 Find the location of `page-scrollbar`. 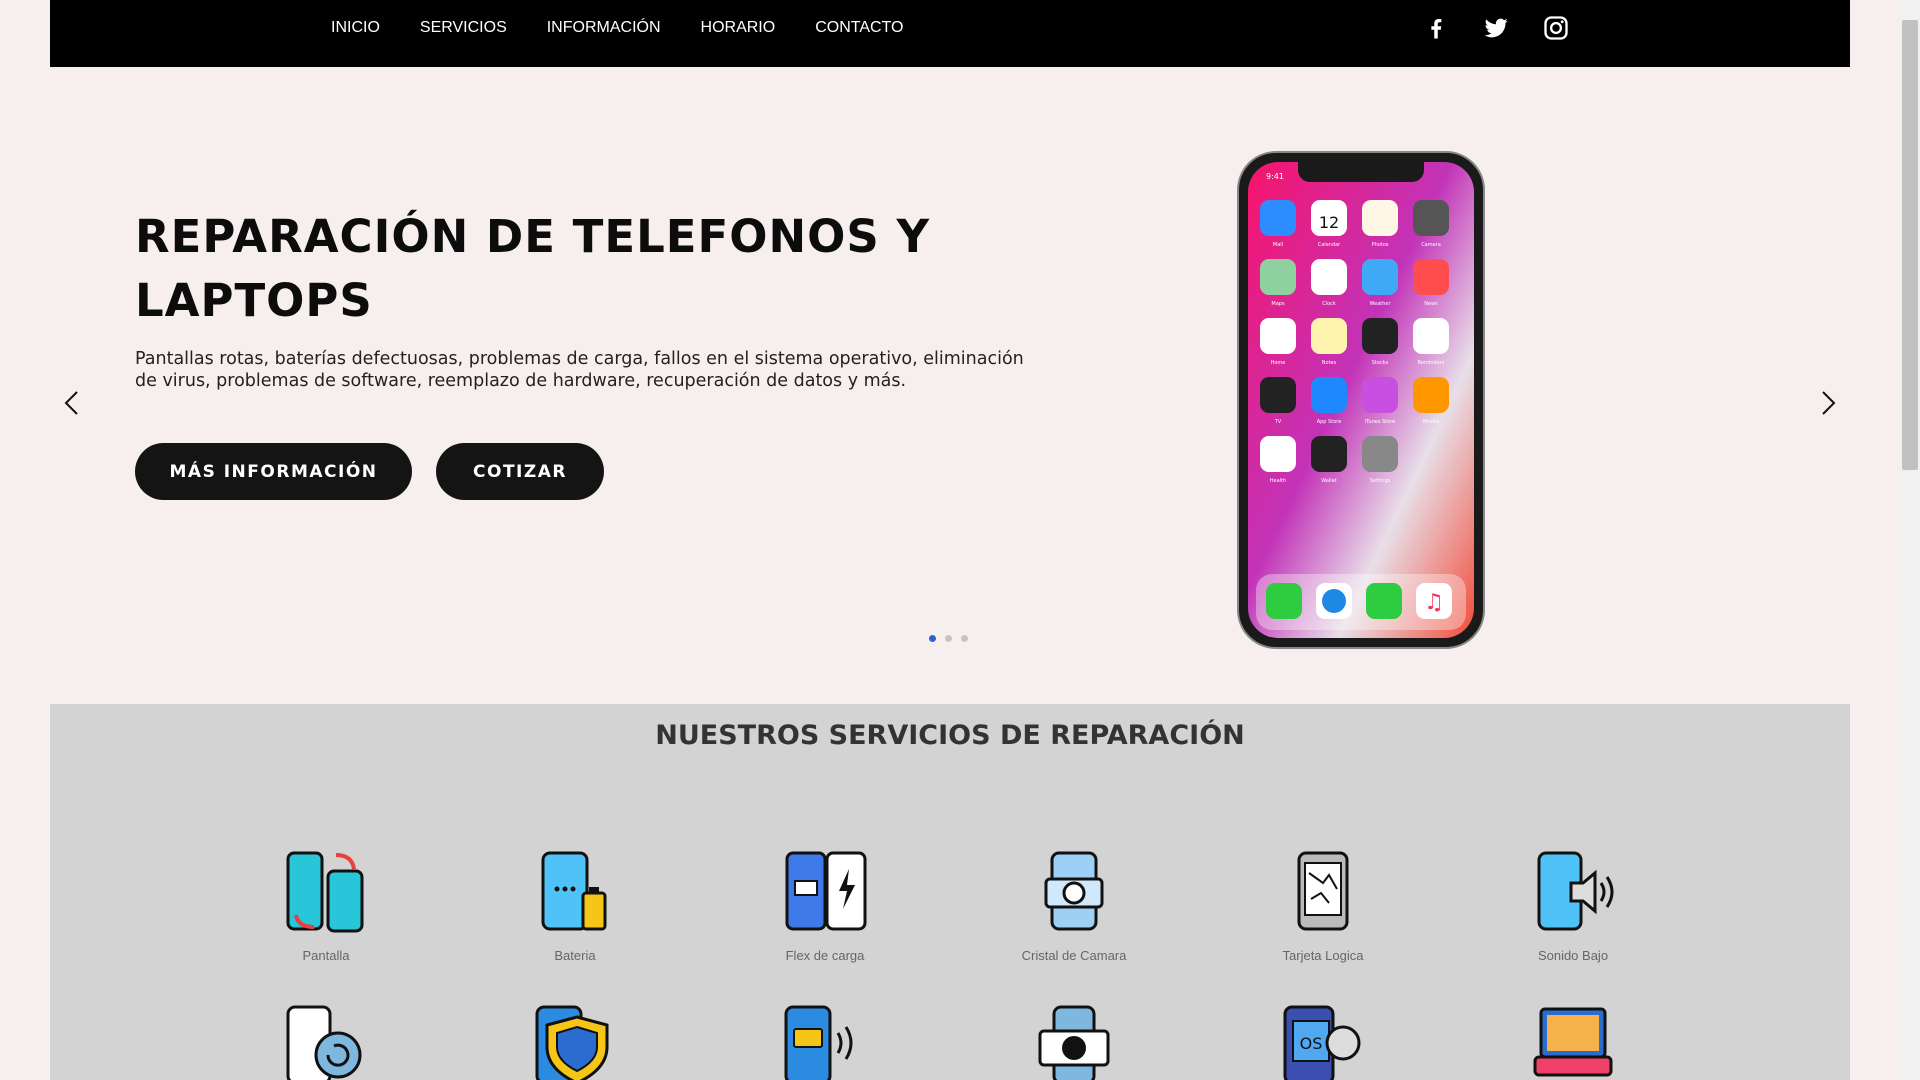

page-scrollbar is located at coordinates (1910, 540).